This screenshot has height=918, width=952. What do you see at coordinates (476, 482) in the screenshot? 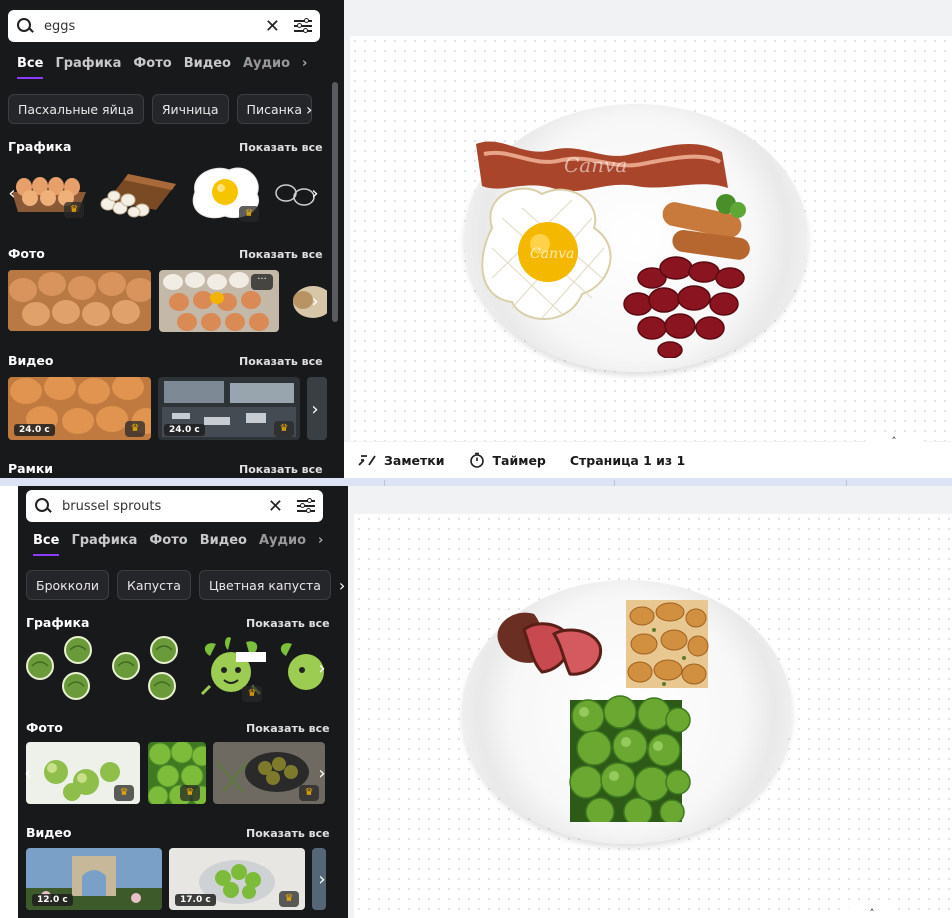
I see `screenshot-divider` at bounding box center [476, 482].